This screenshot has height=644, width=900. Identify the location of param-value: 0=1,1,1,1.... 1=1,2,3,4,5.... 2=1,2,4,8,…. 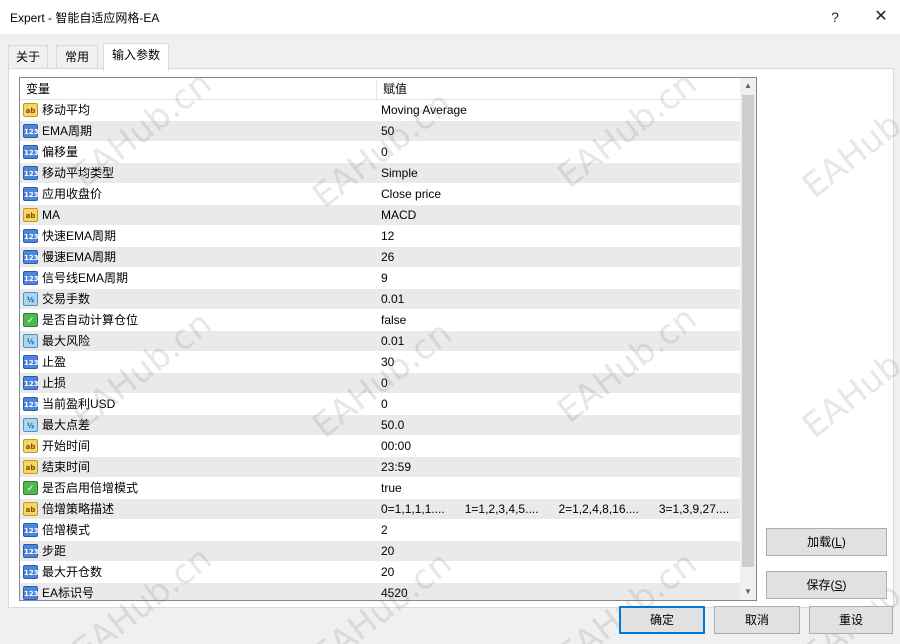
(555, 509).